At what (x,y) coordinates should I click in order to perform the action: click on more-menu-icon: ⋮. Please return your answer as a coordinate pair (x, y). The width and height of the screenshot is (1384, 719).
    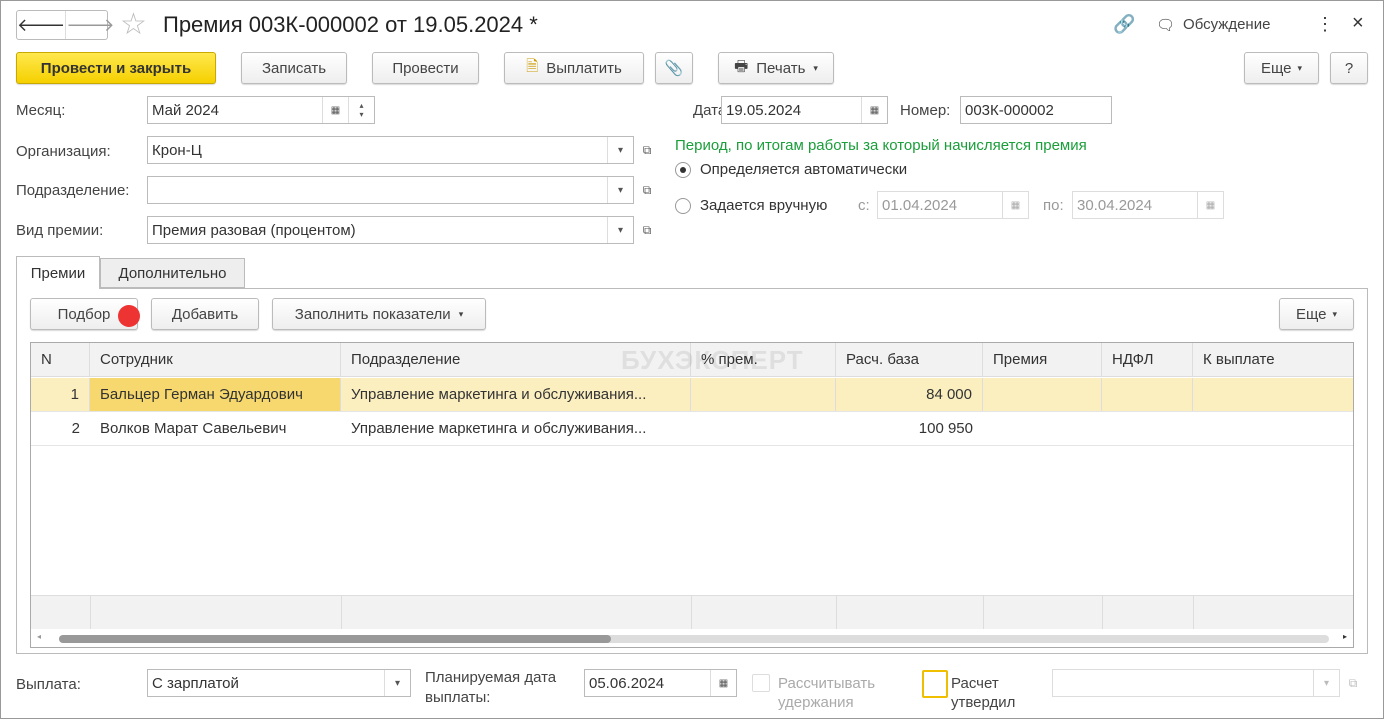
    Looking at the image, I should click on (1325, 24).